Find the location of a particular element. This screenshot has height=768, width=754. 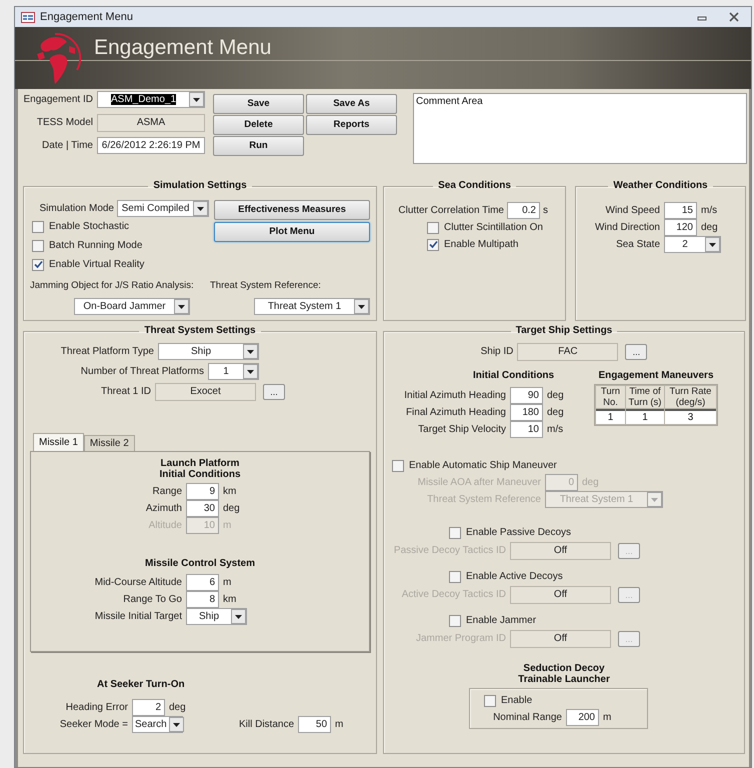

dropdown: ASM_Demo_1 is located at coordinates (151, 99).